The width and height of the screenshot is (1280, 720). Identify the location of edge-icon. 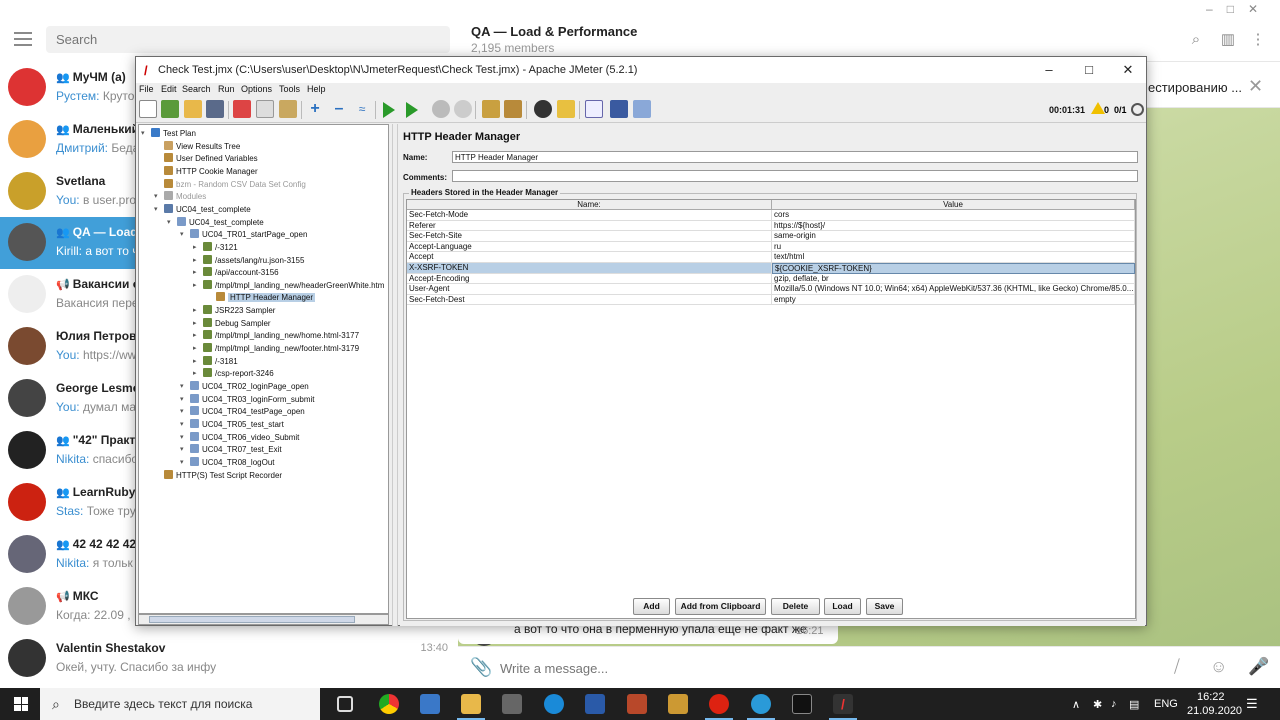
(554, 704).